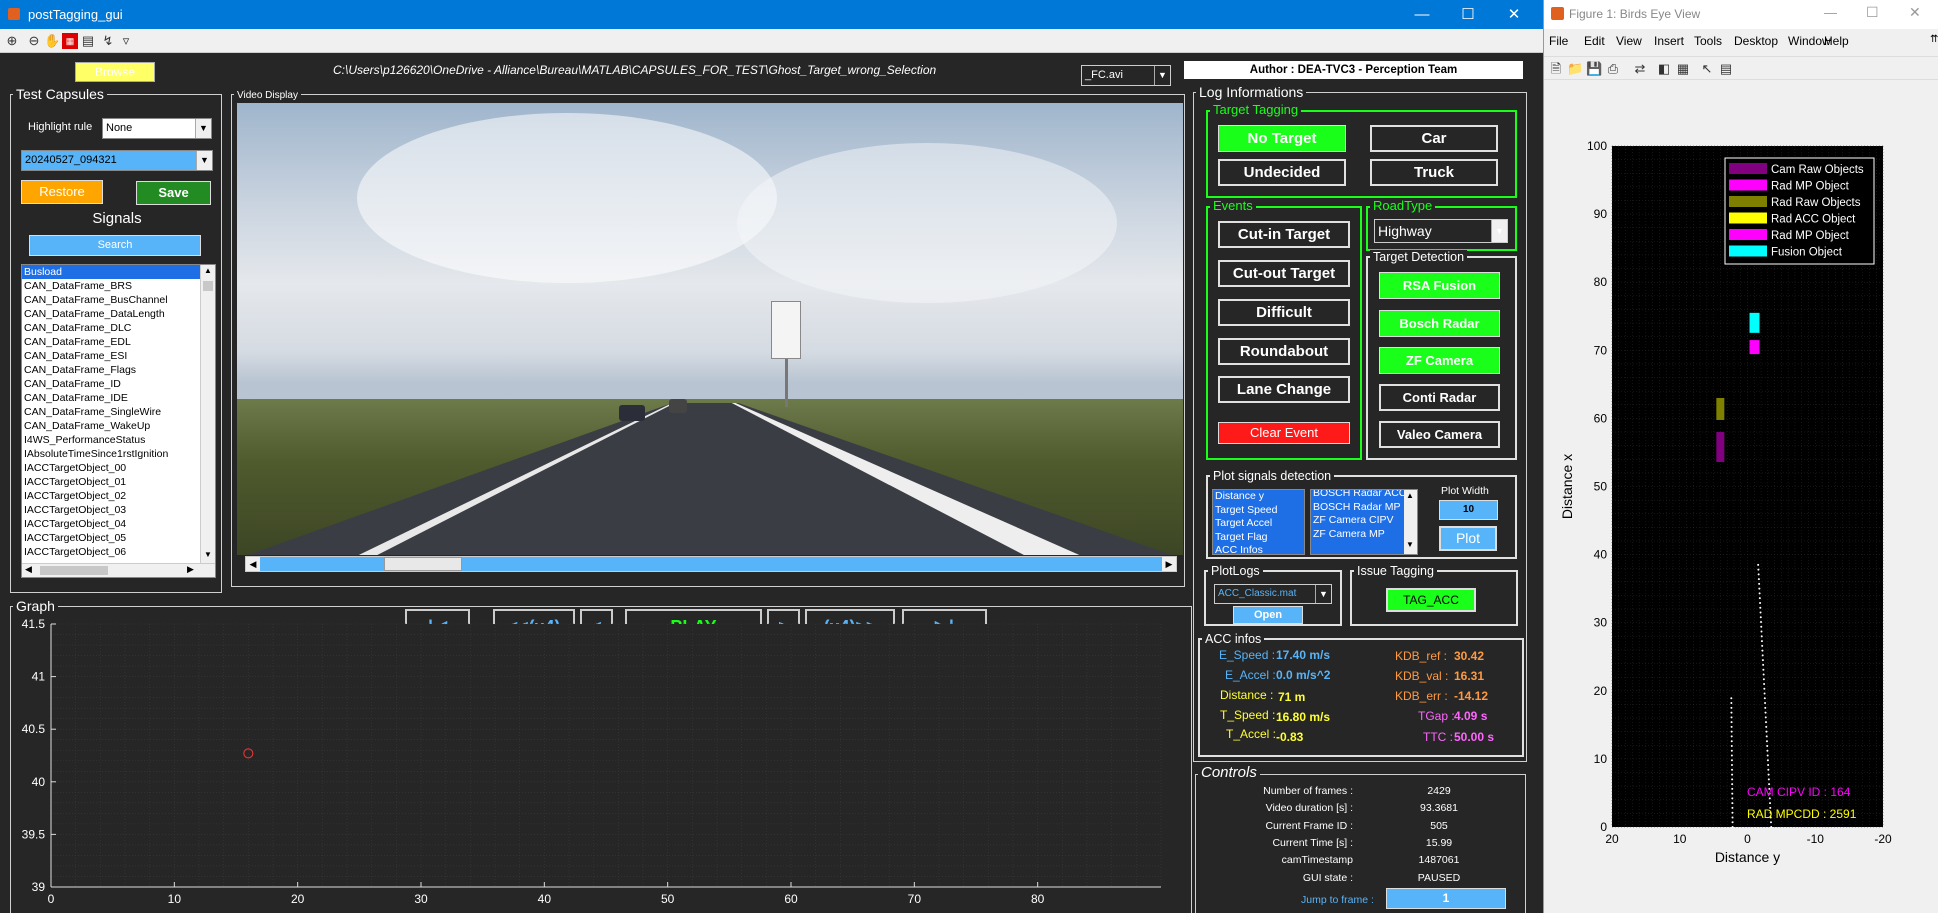  I want to click on conti-radar-button: Conti Radar, so click(1439, 397).